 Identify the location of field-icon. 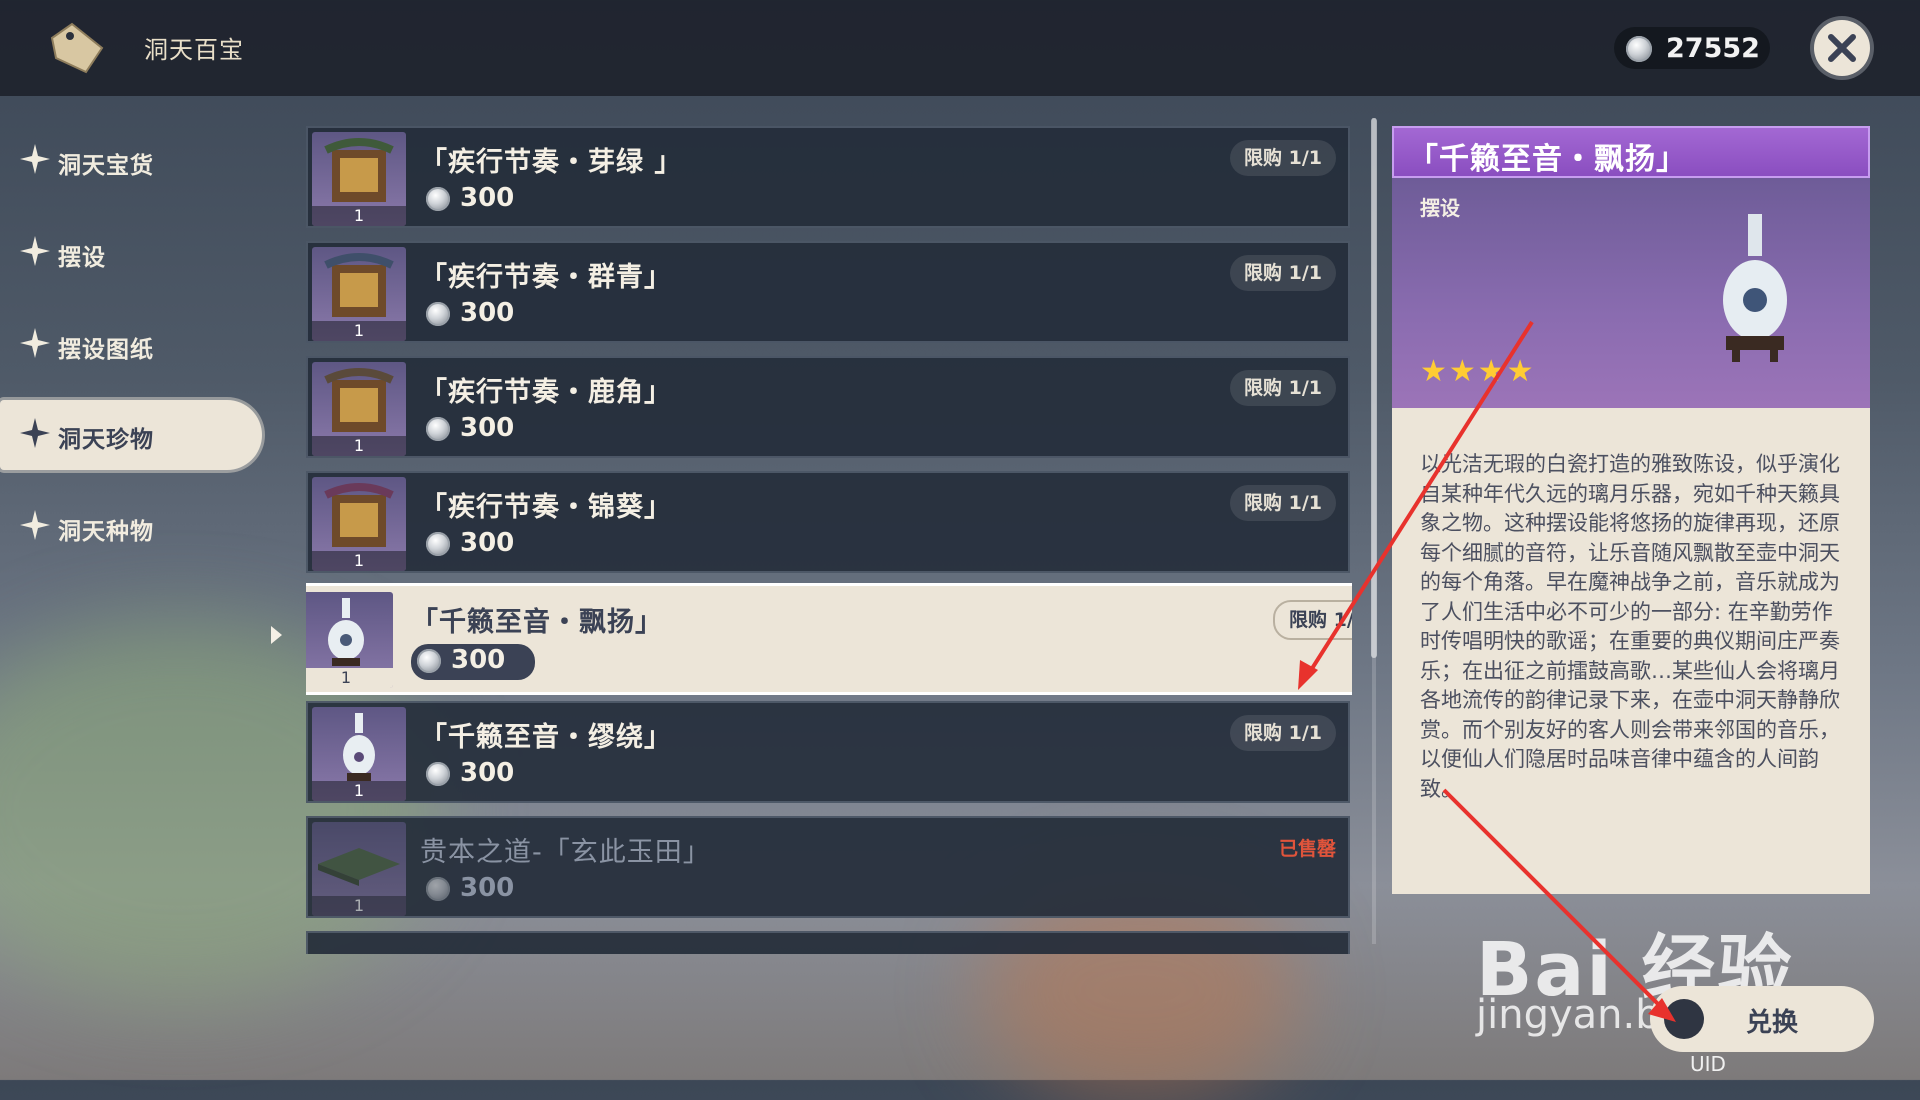
(359, 867).